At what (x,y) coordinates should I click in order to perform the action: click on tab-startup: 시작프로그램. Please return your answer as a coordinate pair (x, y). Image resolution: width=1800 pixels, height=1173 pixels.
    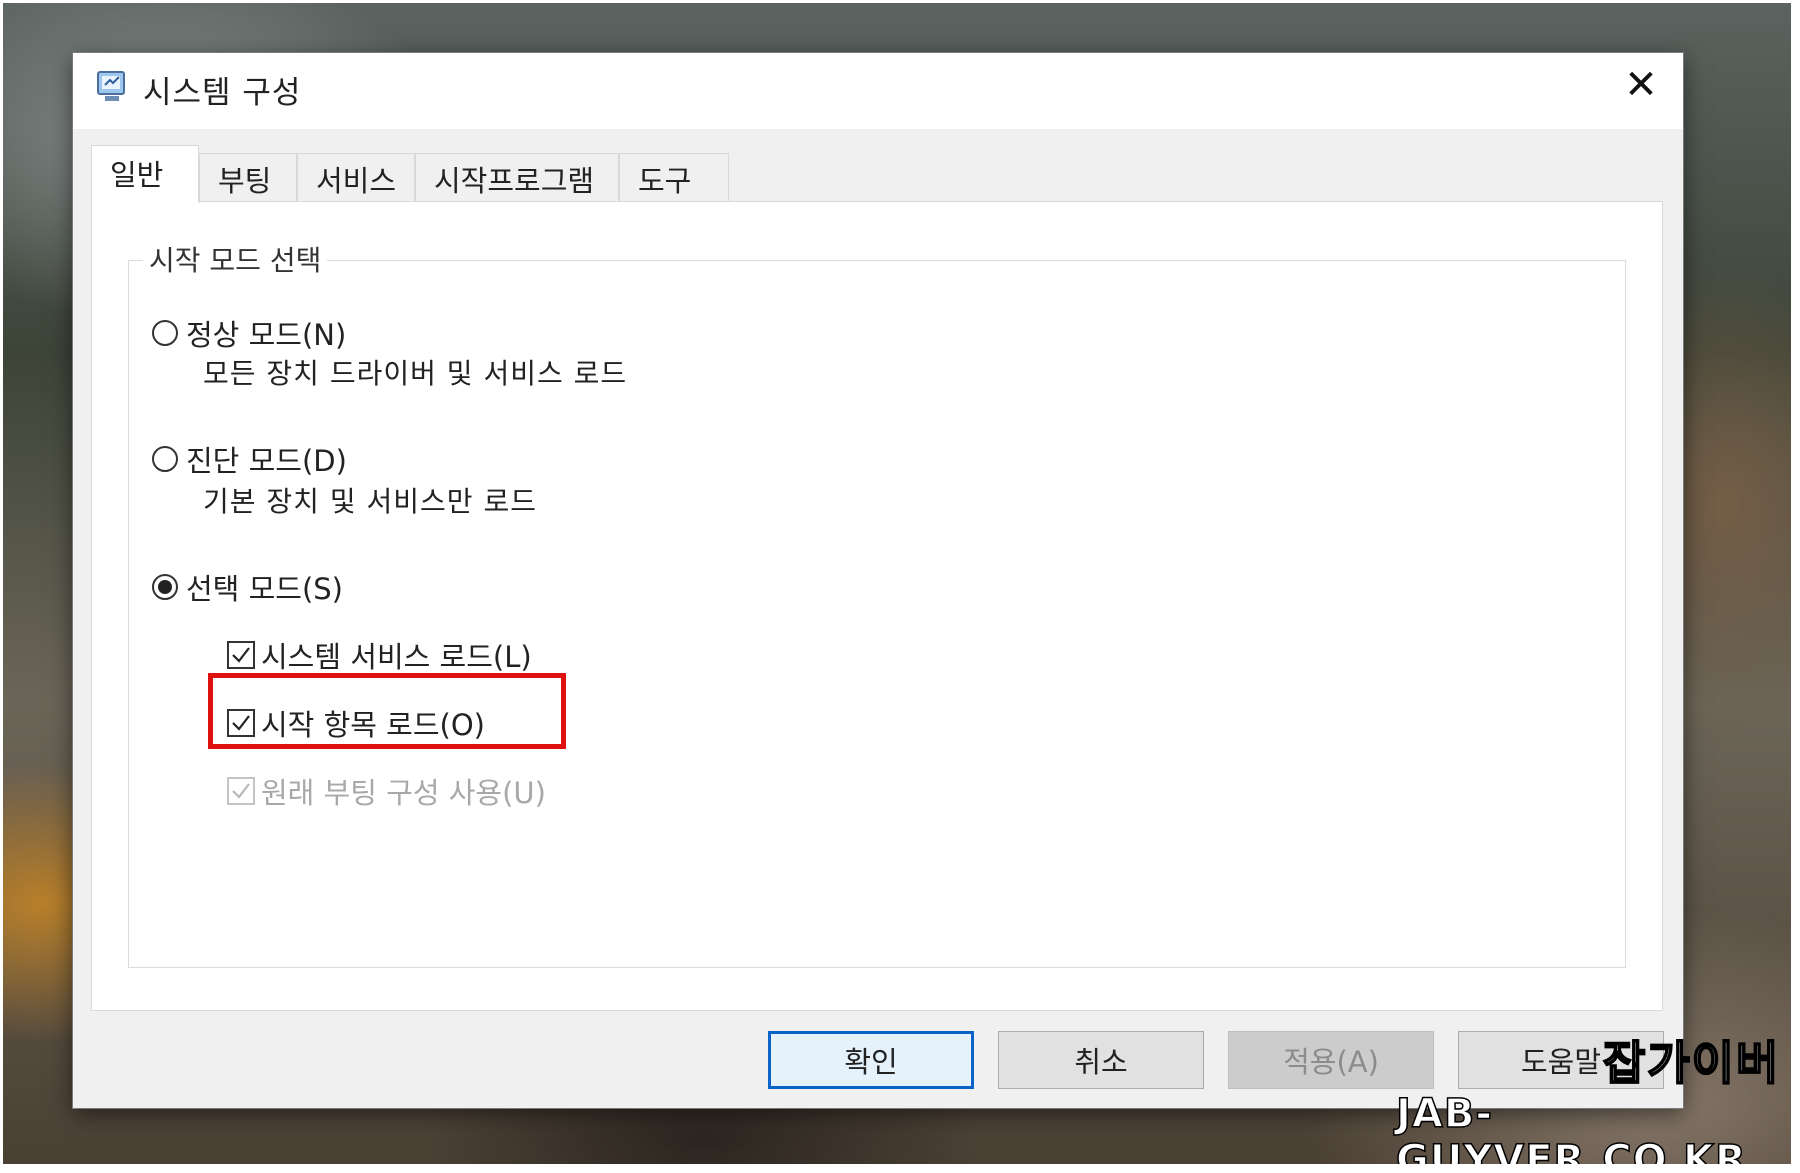
    Looking at the image, I should click on (517, 177).